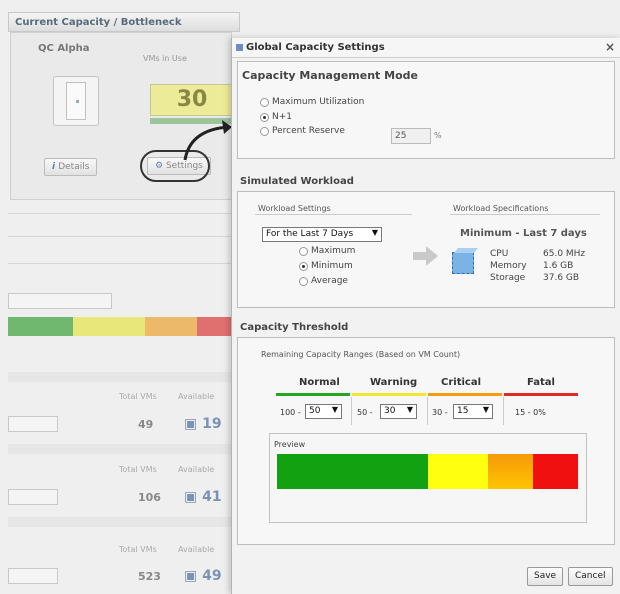 This screenshot has width=620, height=594. I want to click on period-select: For the Last 7 Days ▼, so click(322, 234).